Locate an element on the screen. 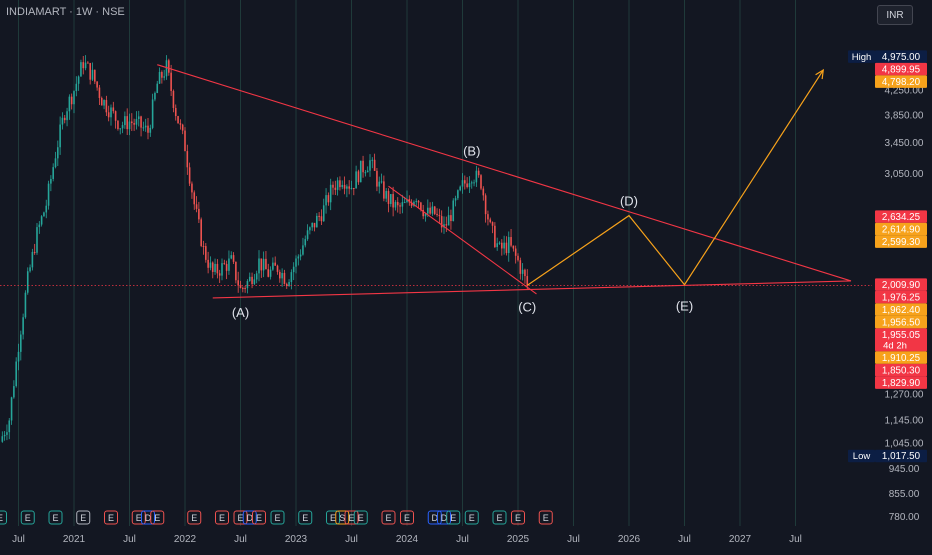 This screenshot has height=555, width=932. x-tick-label: 2024 is located at coordinates (407, 539).